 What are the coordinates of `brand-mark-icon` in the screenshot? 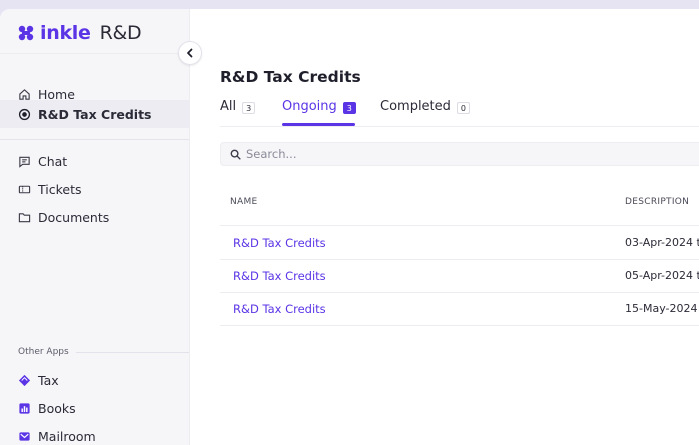 It's located at (26, 33).